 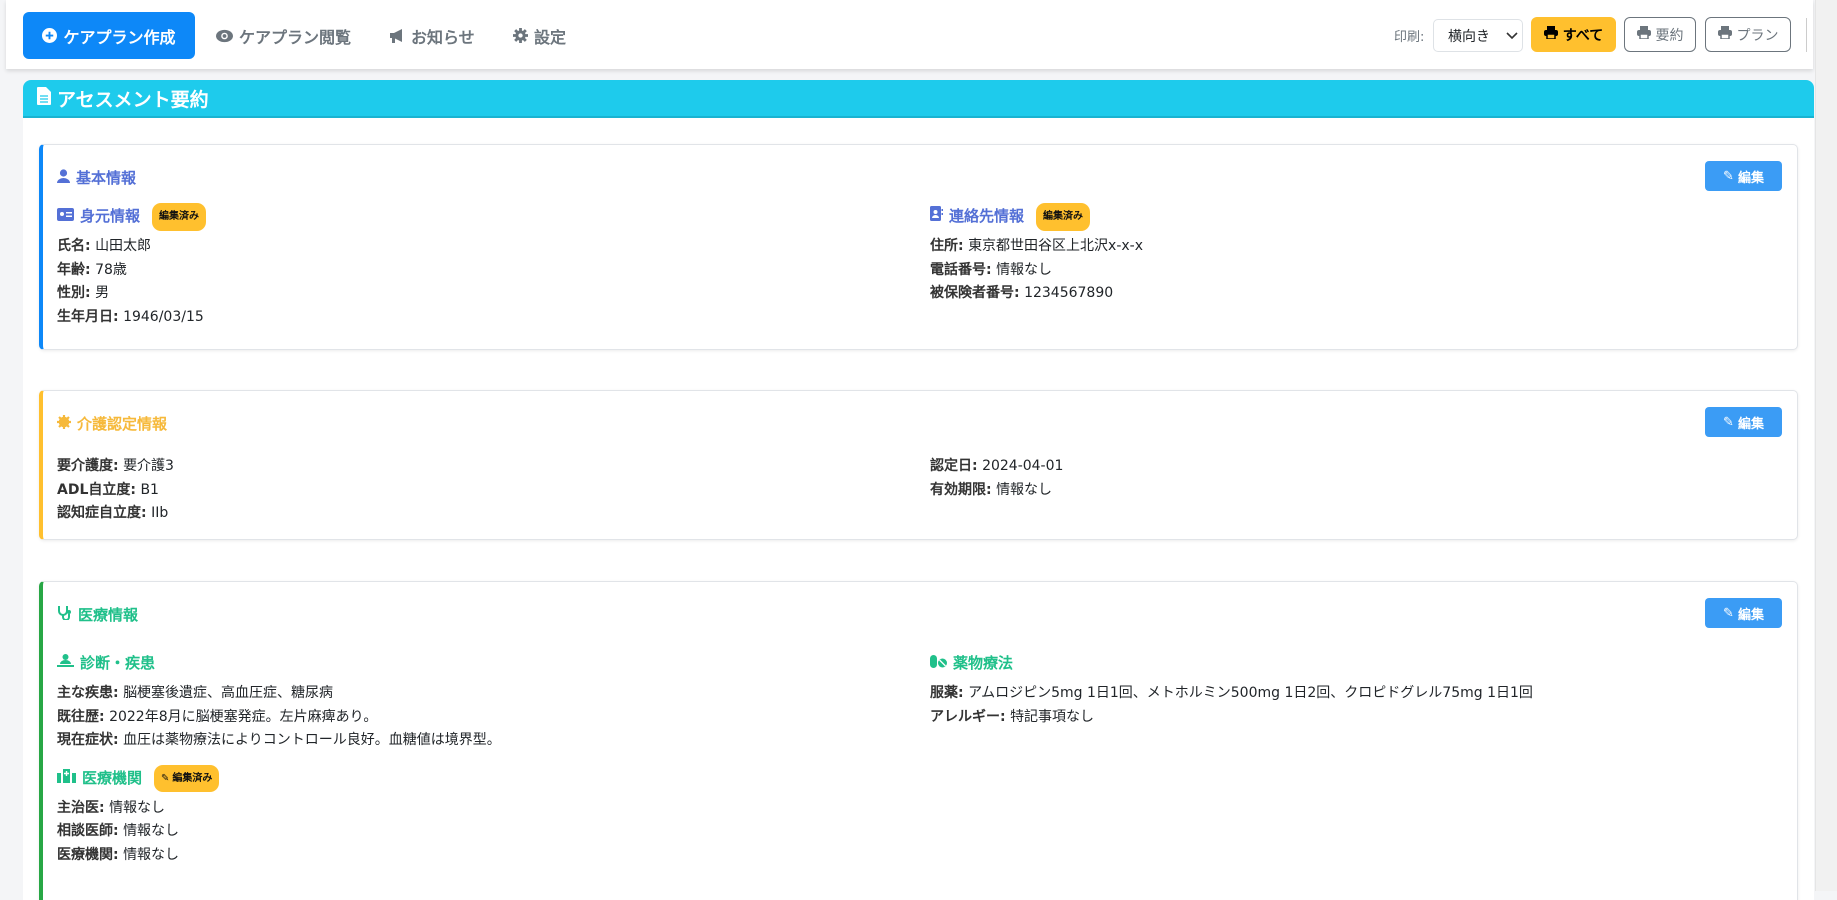 I want to click on field-row: 主な疾患: 脳梗塞後遺症、高血圧症、糖尿病, so click(x=195, y=693).